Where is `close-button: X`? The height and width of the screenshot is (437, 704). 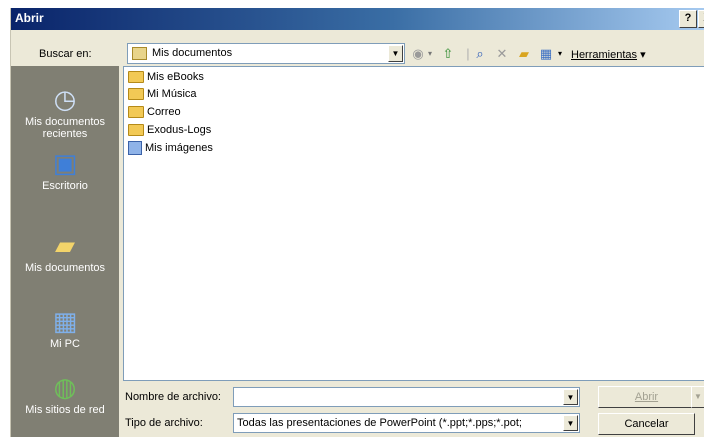 close-button: X is located at coordinates (701, 19).